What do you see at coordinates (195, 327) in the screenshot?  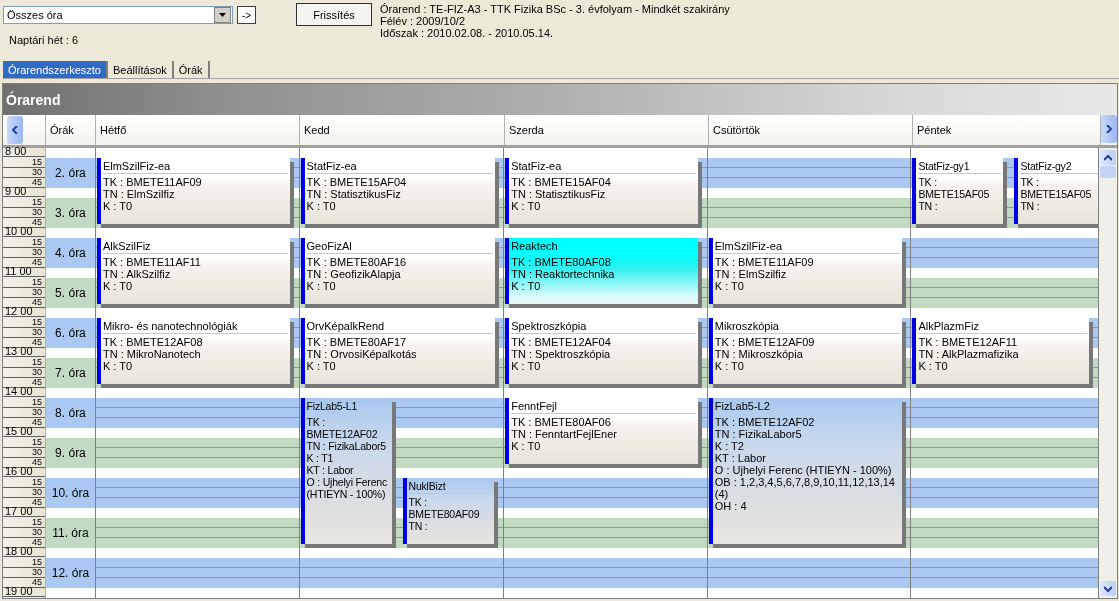 I see `class-title: Mikro- és nanotechnológiák` at bounding box center [195, 327].